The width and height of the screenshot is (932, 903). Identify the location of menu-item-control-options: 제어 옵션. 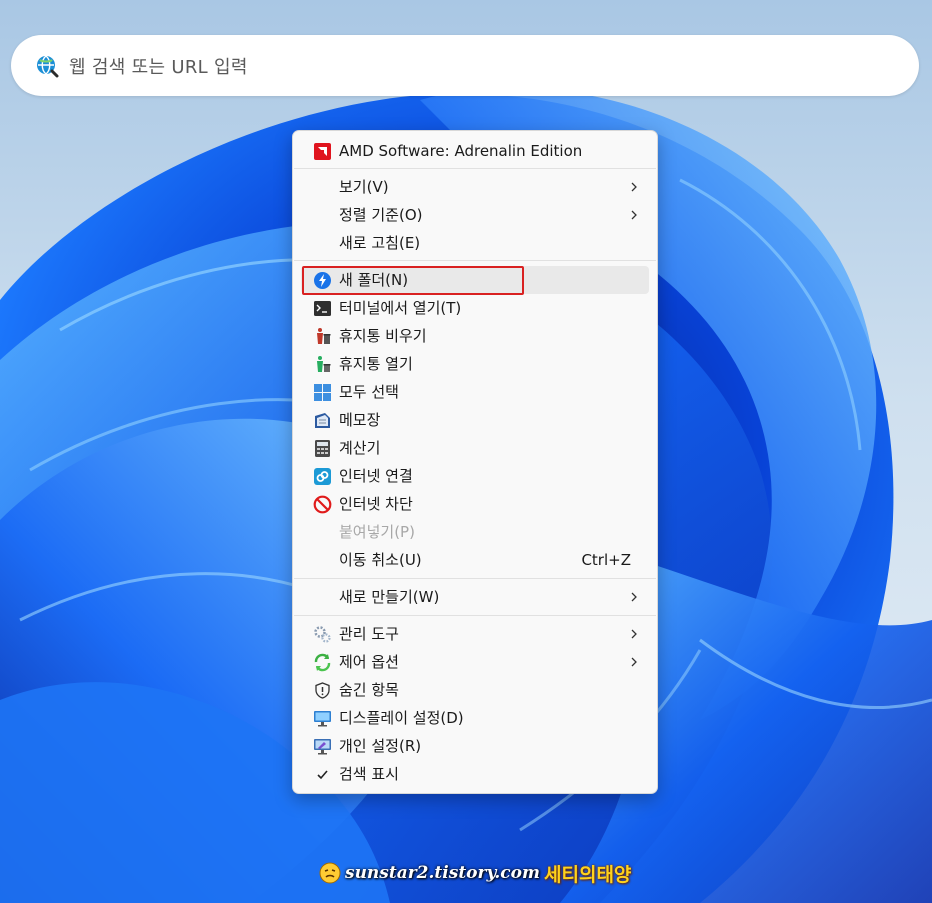
(475, 662).